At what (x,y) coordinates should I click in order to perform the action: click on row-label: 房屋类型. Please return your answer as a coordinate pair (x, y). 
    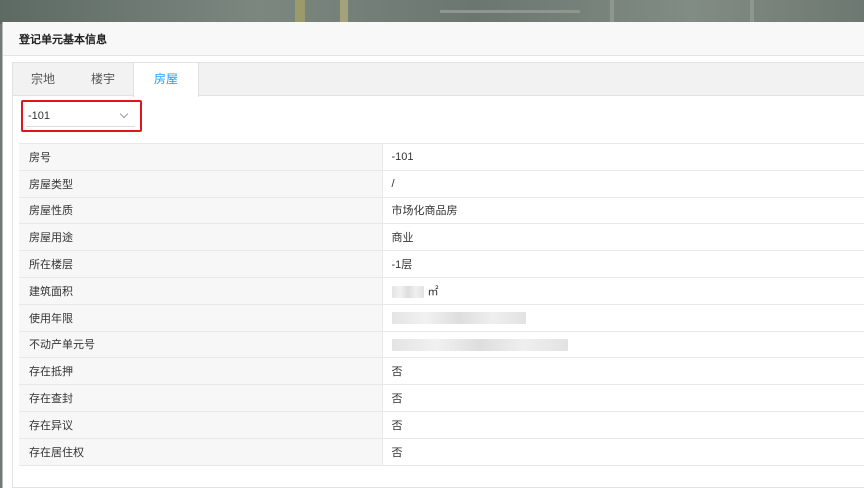
    Looking at the image, I should click on (201, 184).